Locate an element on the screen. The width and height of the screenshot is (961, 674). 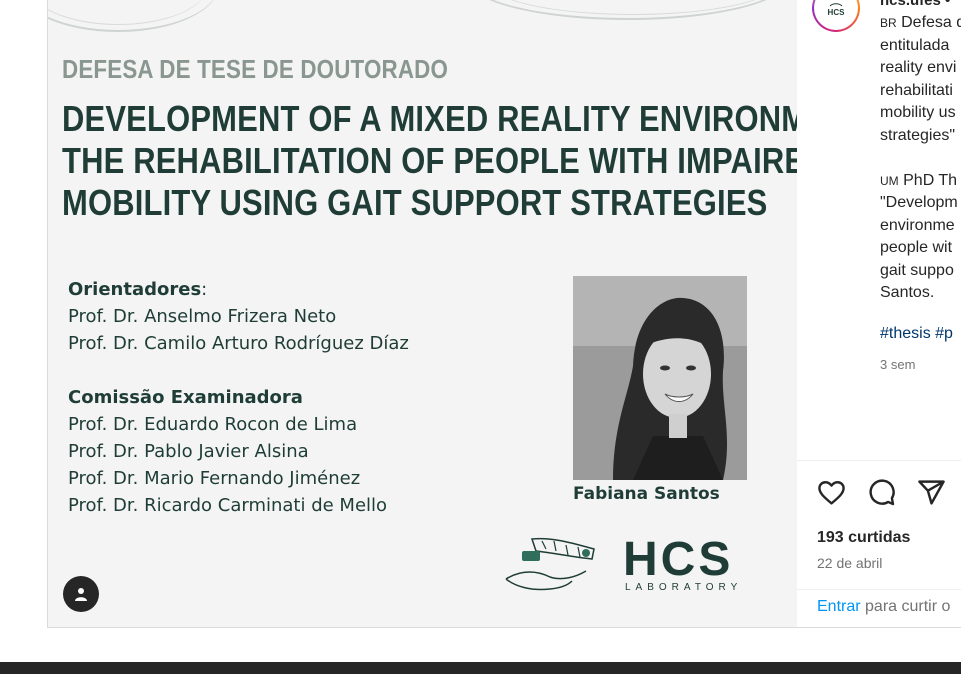
advisors-heading: Orientadores: is located at coordinates (138, 289).